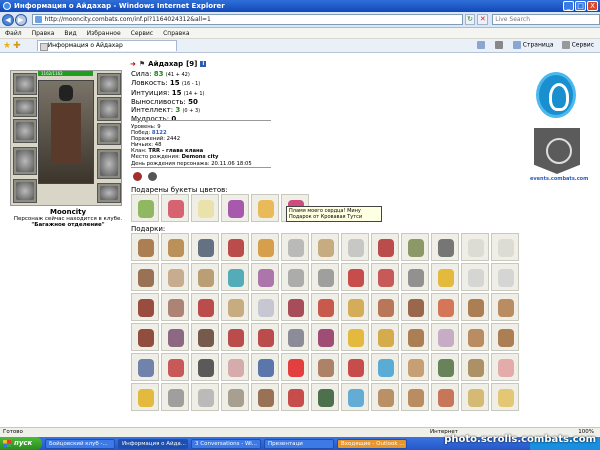 Image resolution: width=600 pixels, height=450 pixels. I want to click on search-input: Live Search, so click(546, 19).